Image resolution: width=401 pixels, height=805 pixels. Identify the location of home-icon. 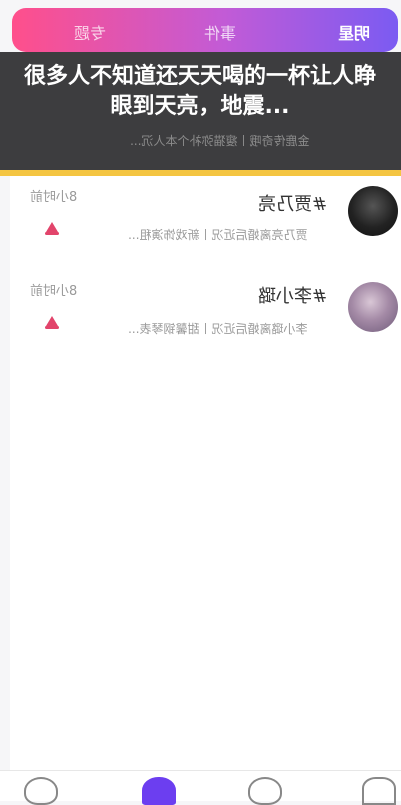
(159, 791).